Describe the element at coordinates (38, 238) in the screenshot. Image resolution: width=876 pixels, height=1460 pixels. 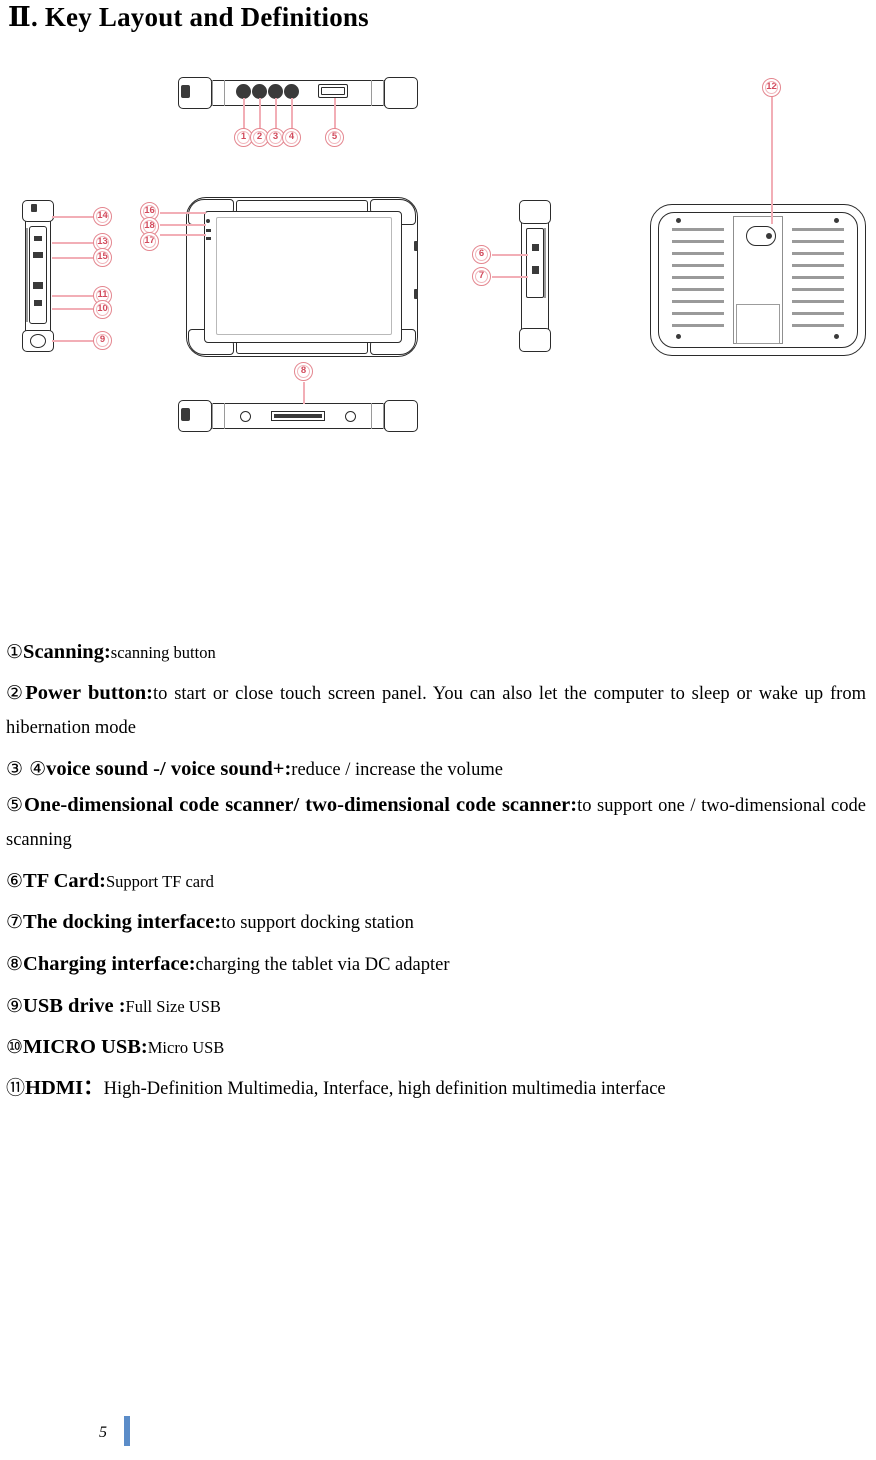
I see `left-port-micro-usb` at that location.